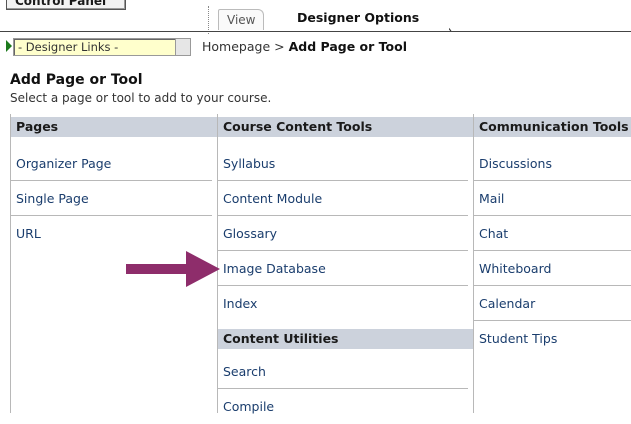 This screenshot has height=424, width=631. Describe the element at coordinates (68, 47) in the screenshot. I see `designer-links-value: - Designer Links -` at that location.